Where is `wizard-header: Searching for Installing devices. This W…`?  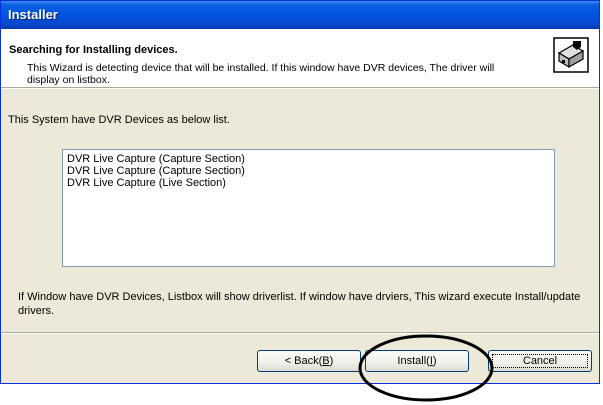 wizard-header: Searching for Installing devices. This W… is located at coordinates (300, 58).